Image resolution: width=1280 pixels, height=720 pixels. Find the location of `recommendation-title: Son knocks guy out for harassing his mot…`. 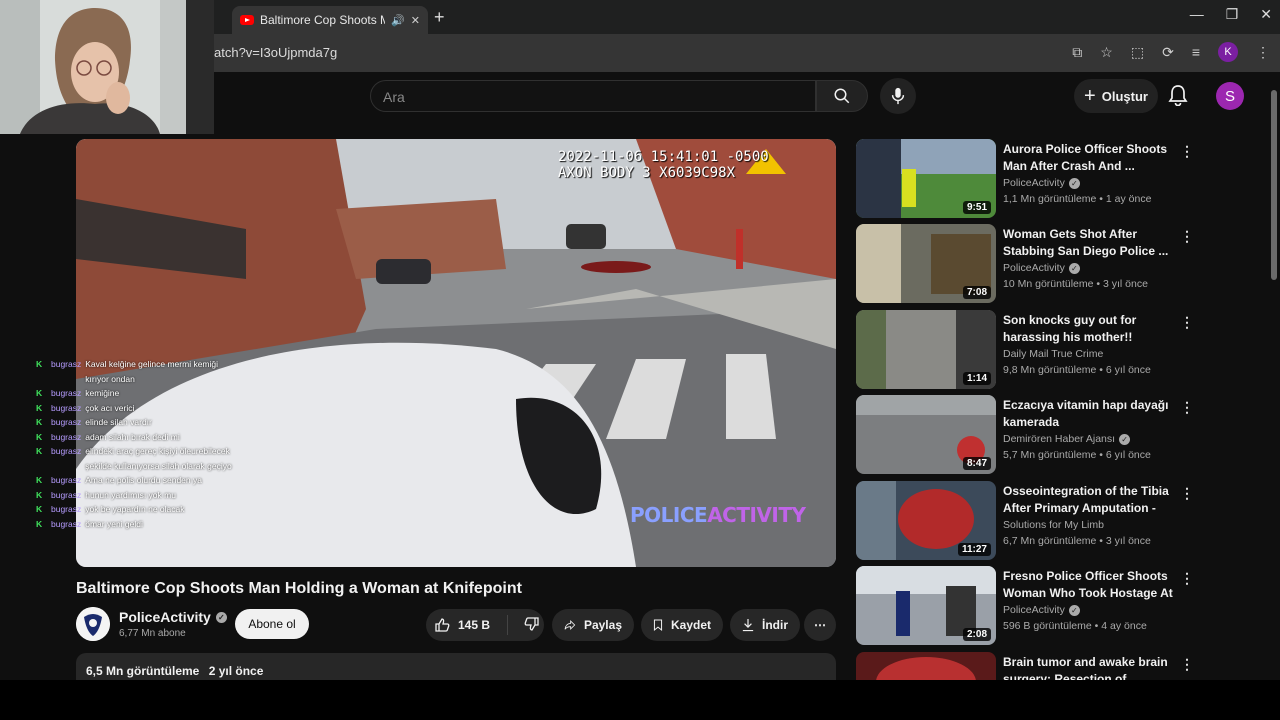

recommendation-title: Son knocks guy out for harassing his mot… is located at coordinates (1089, 329).